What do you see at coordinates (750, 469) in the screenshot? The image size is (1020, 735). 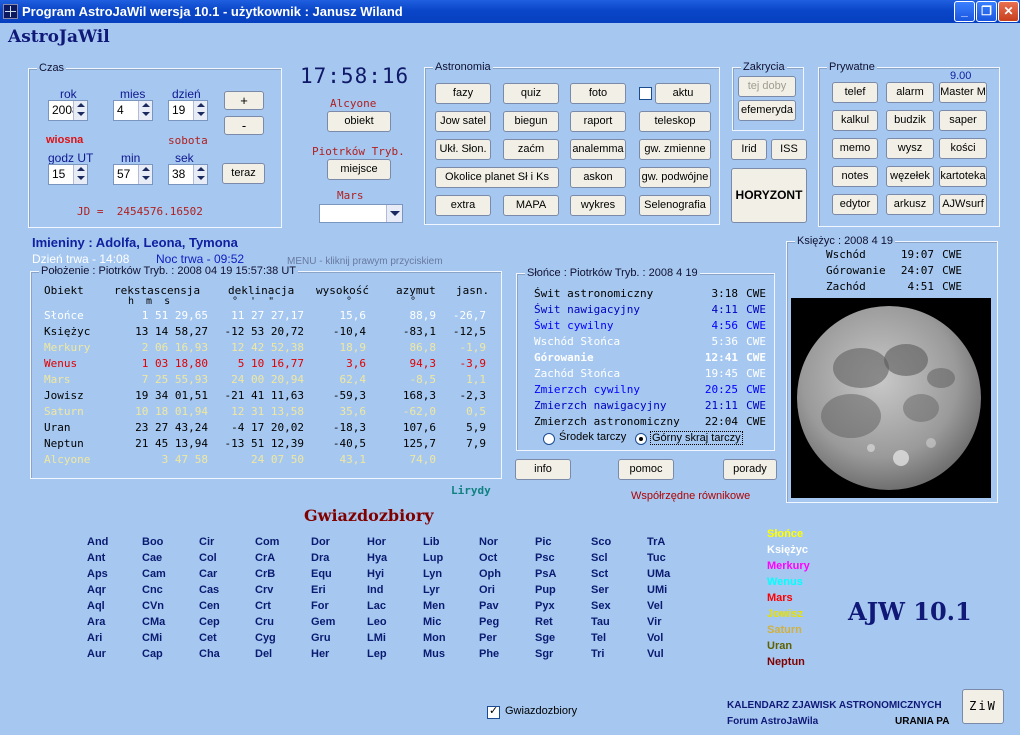 I see `porady-button: porady` at bounding box center [750, 469].